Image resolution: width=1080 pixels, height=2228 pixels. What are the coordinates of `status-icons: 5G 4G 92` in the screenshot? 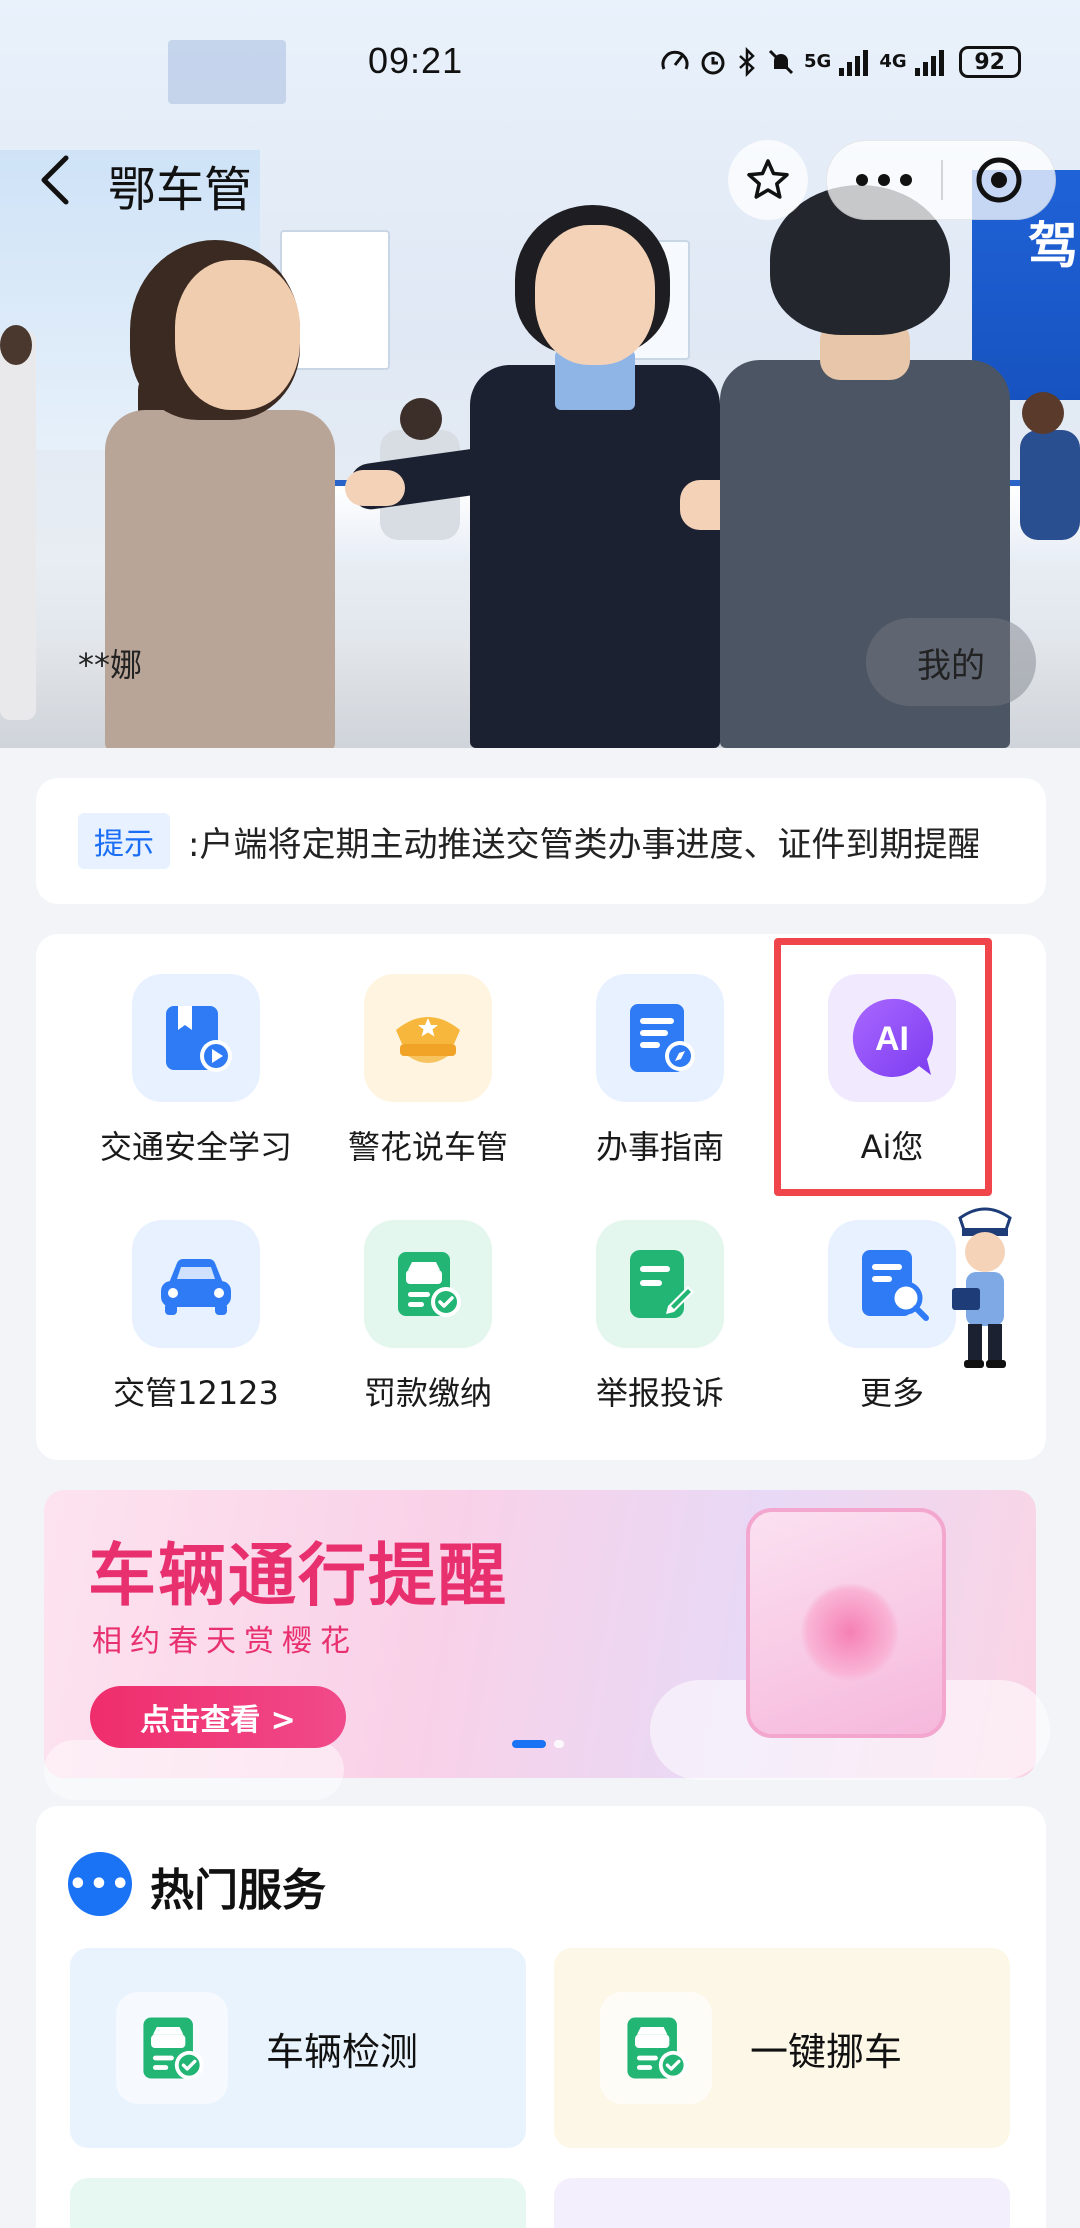 It's located at (840, 62).